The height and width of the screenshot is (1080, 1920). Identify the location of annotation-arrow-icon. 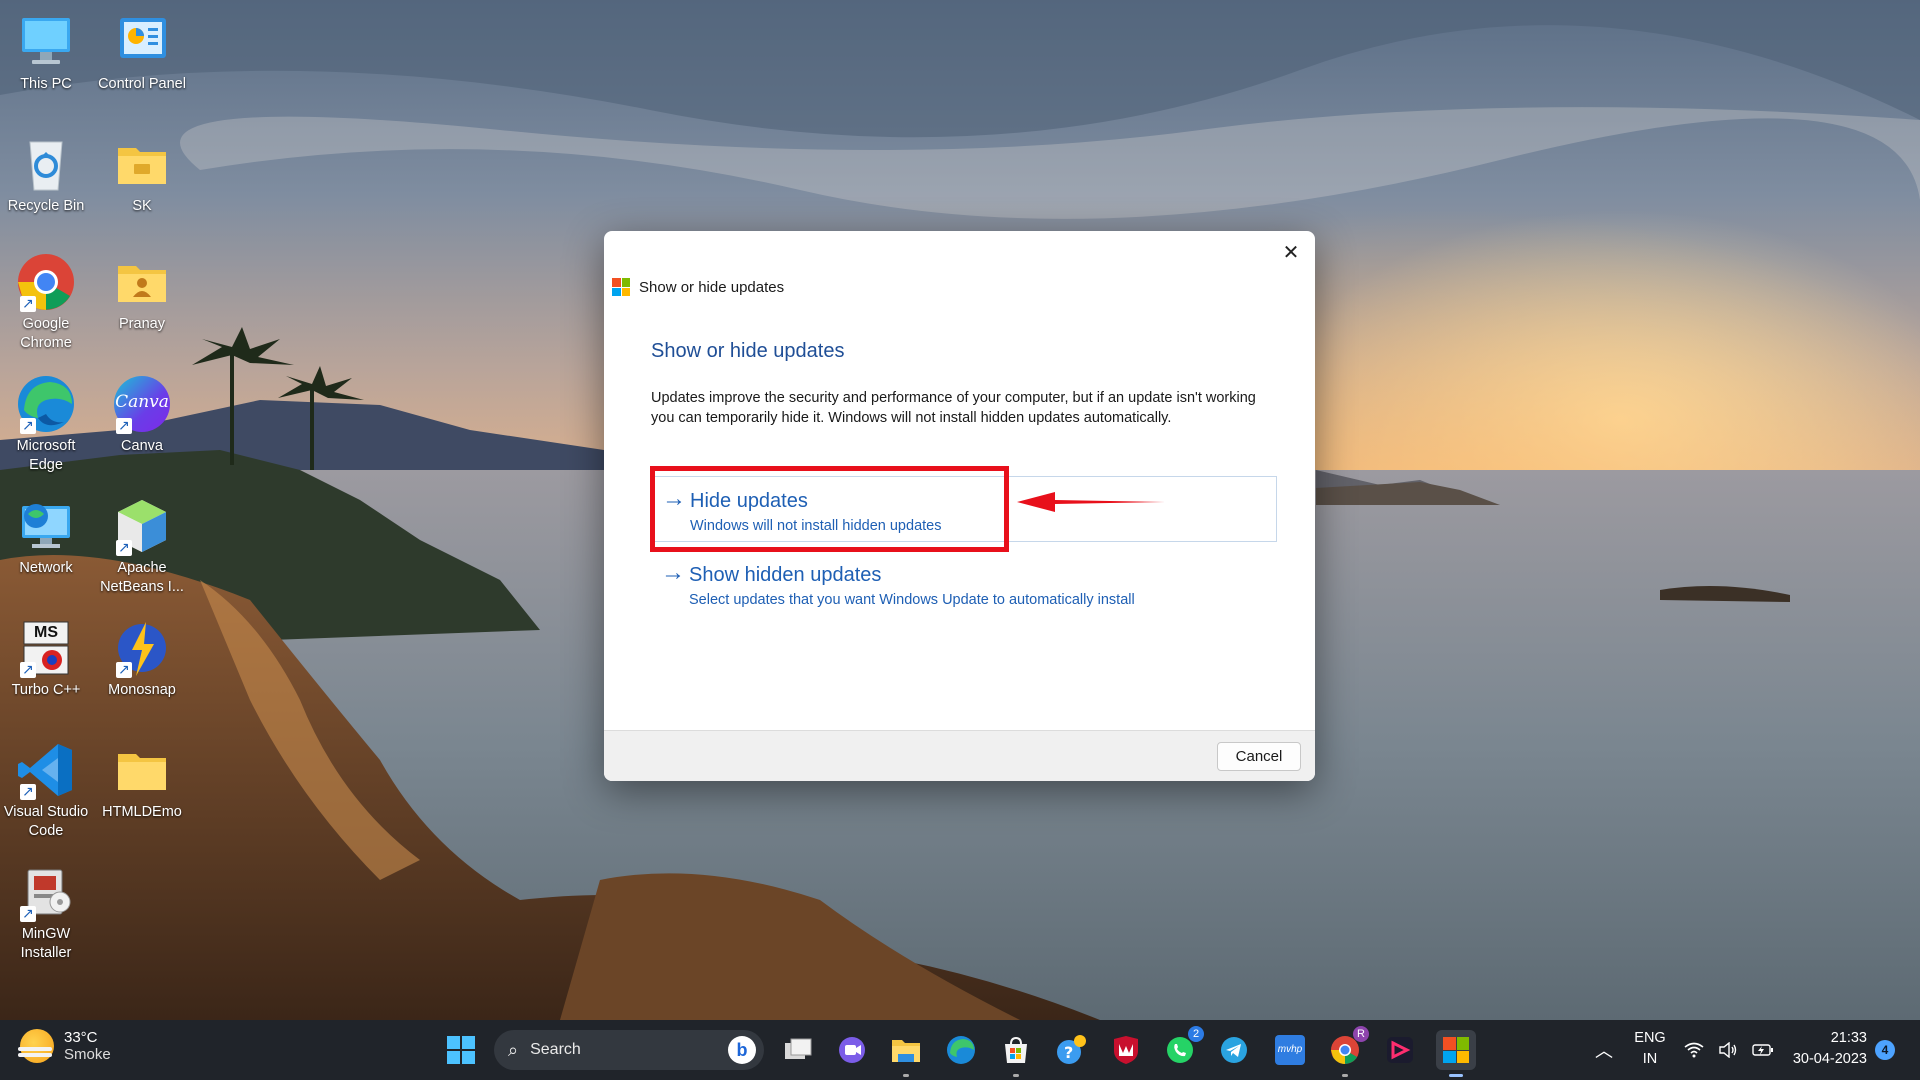
(1091, 502).